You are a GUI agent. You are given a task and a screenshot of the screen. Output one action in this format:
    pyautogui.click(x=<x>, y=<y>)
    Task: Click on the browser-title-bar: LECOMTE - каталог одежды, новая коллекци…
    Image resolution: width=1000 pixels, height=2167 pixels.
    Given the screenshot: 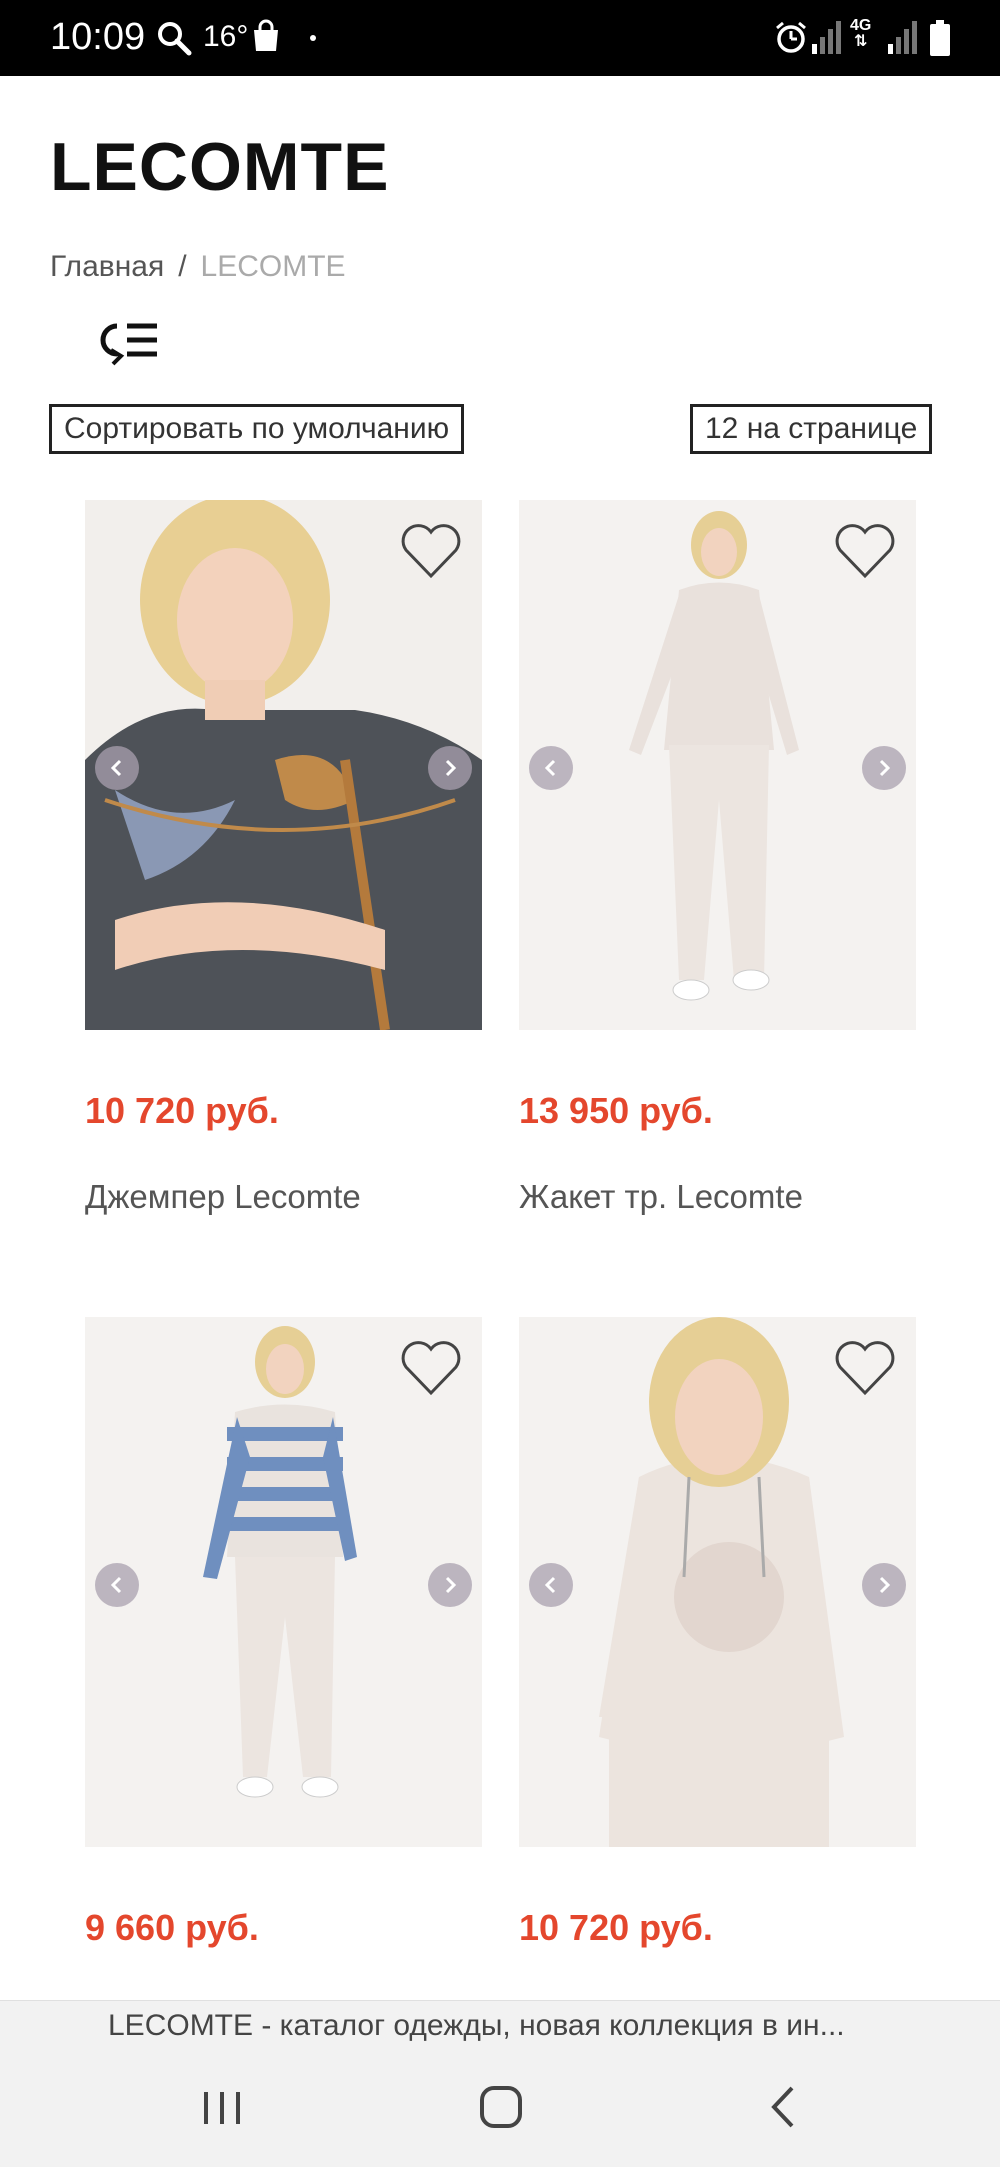 What is the action you would take?
    pyautogui.click(x=500, y=2028)
    